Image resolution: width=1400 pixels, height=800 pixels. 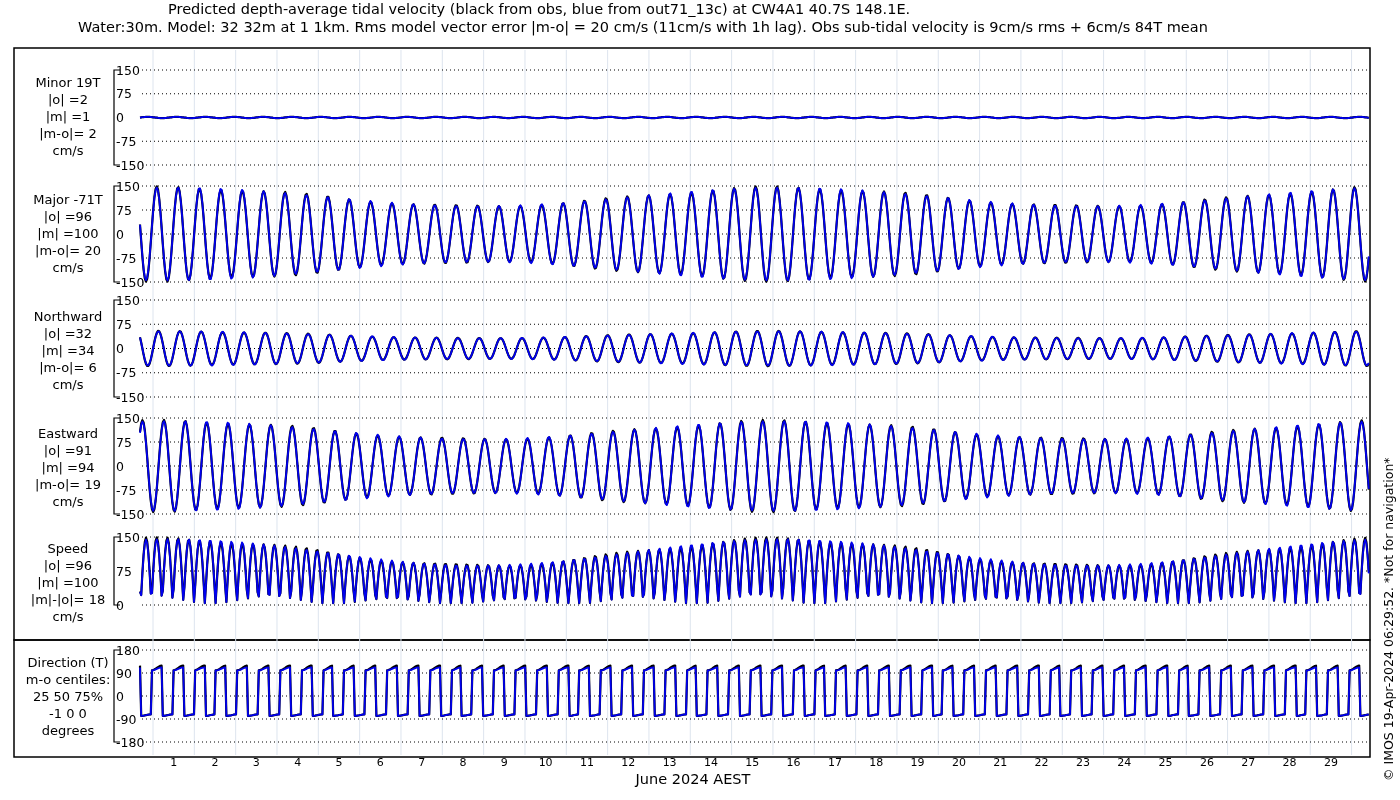 What do you see at coordinates (68, 713) in the screenshot?
I see `panel-label: -1 0 0` at bounding box center [68, 713].